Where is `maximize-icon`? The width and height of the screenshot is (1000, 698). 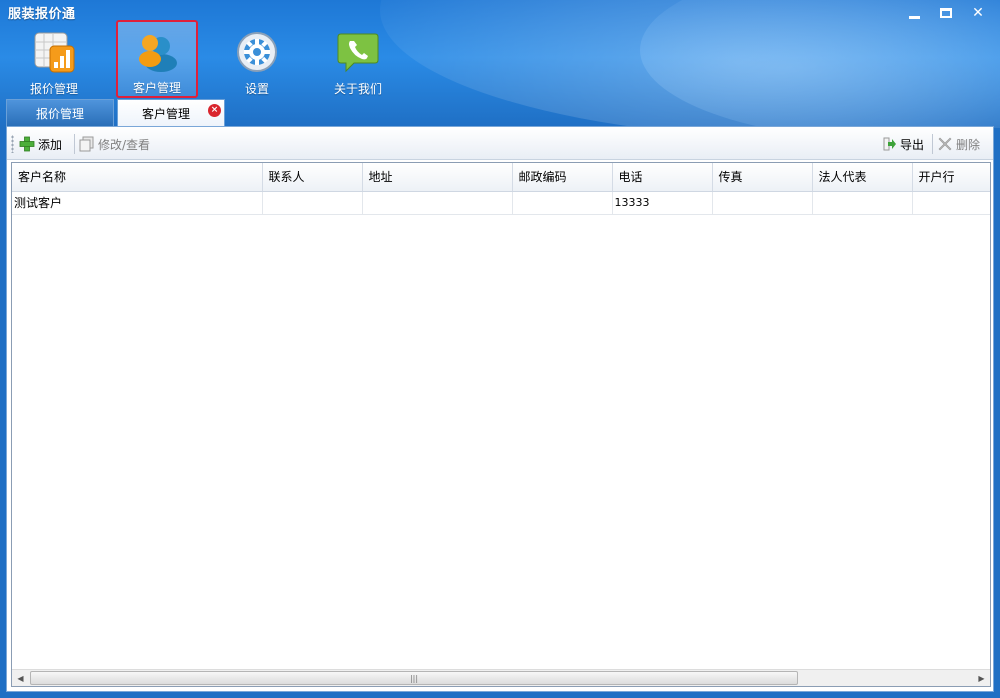
maximize-icon is located at coordinates (946, 13).